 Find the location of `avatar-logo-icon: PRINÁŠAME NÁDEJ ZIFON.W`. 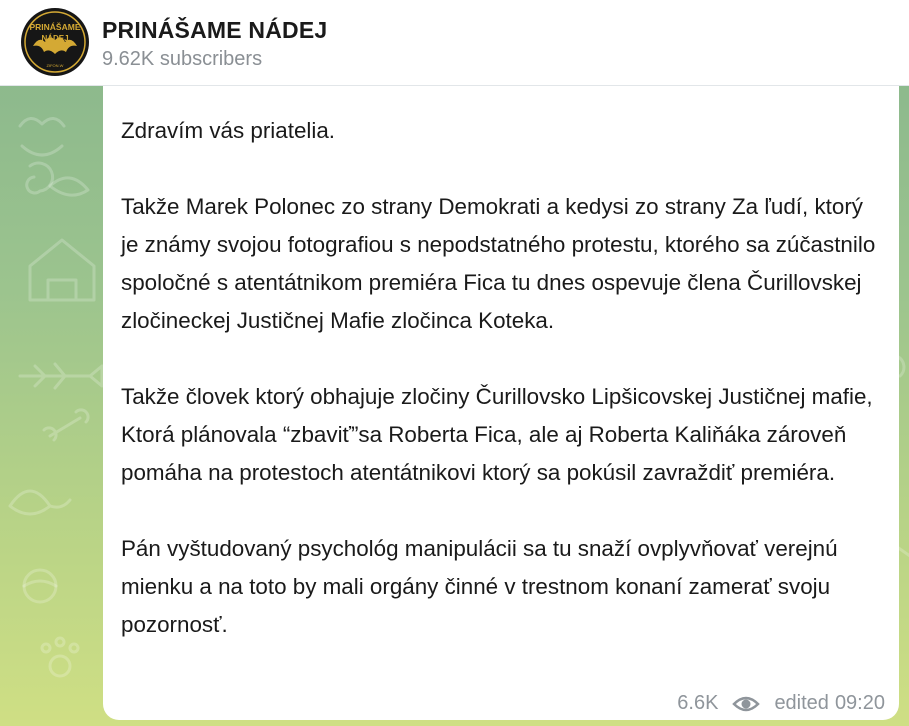

avatar-logo-icon: PRINÁŠAME NÁDEJ ZIFON.W is located at coordinates (55, 42).